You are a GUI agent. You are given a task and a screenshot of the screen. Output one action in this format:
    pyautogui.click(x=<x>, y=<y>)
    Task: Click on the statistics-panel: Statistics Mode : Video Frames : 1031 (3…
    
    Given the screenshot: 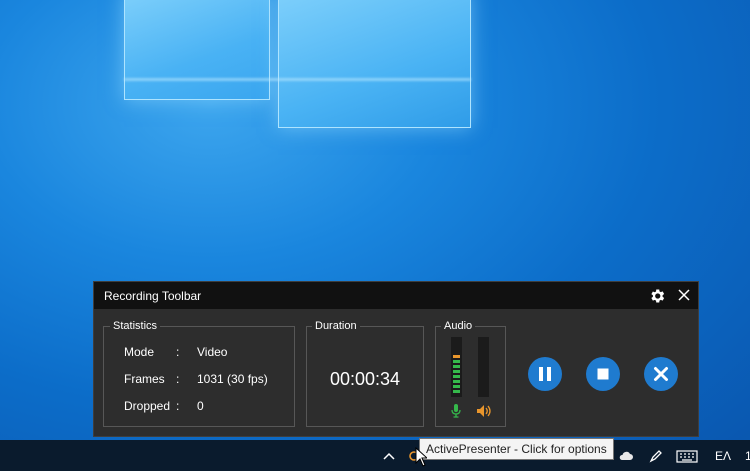 What is the action you would take?
    pyautogui.click(x=199, y=373)
    